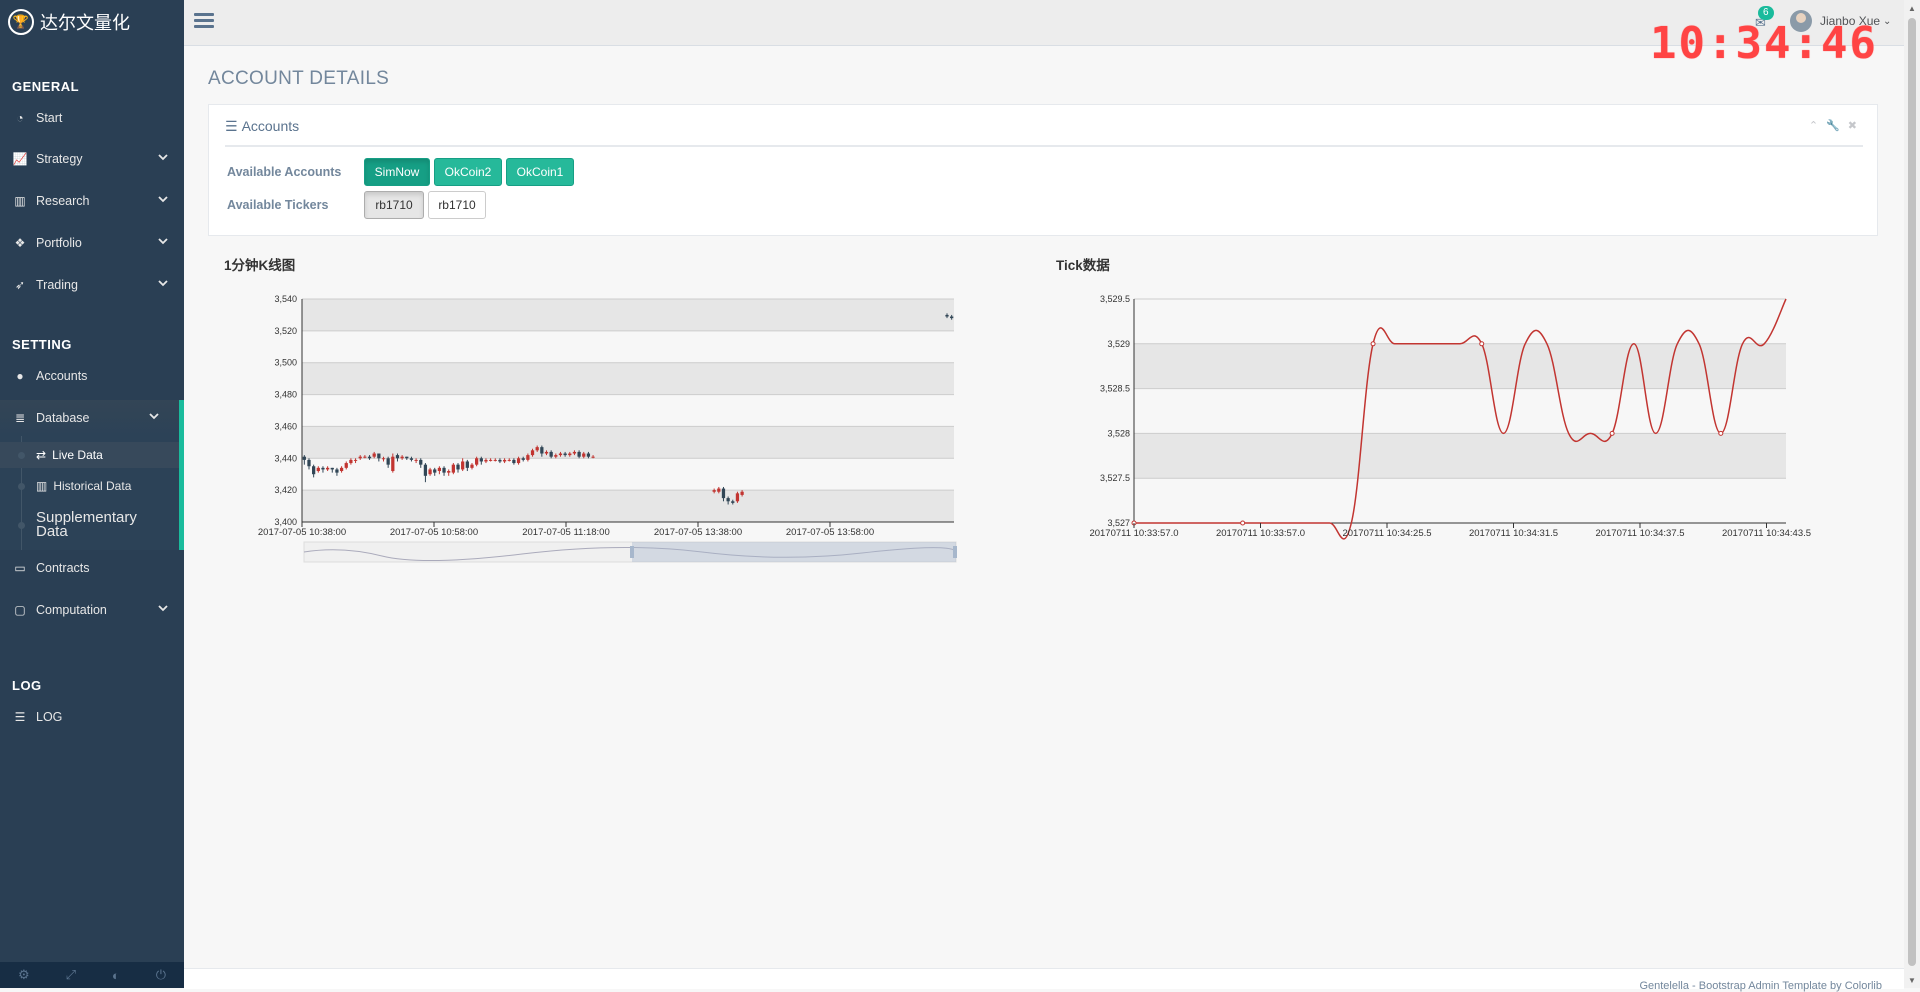 Image resolution: width=1920 pixels, height=992 pixels. I want to click on scroll-down-icon: ▼, so click(1912, 980).